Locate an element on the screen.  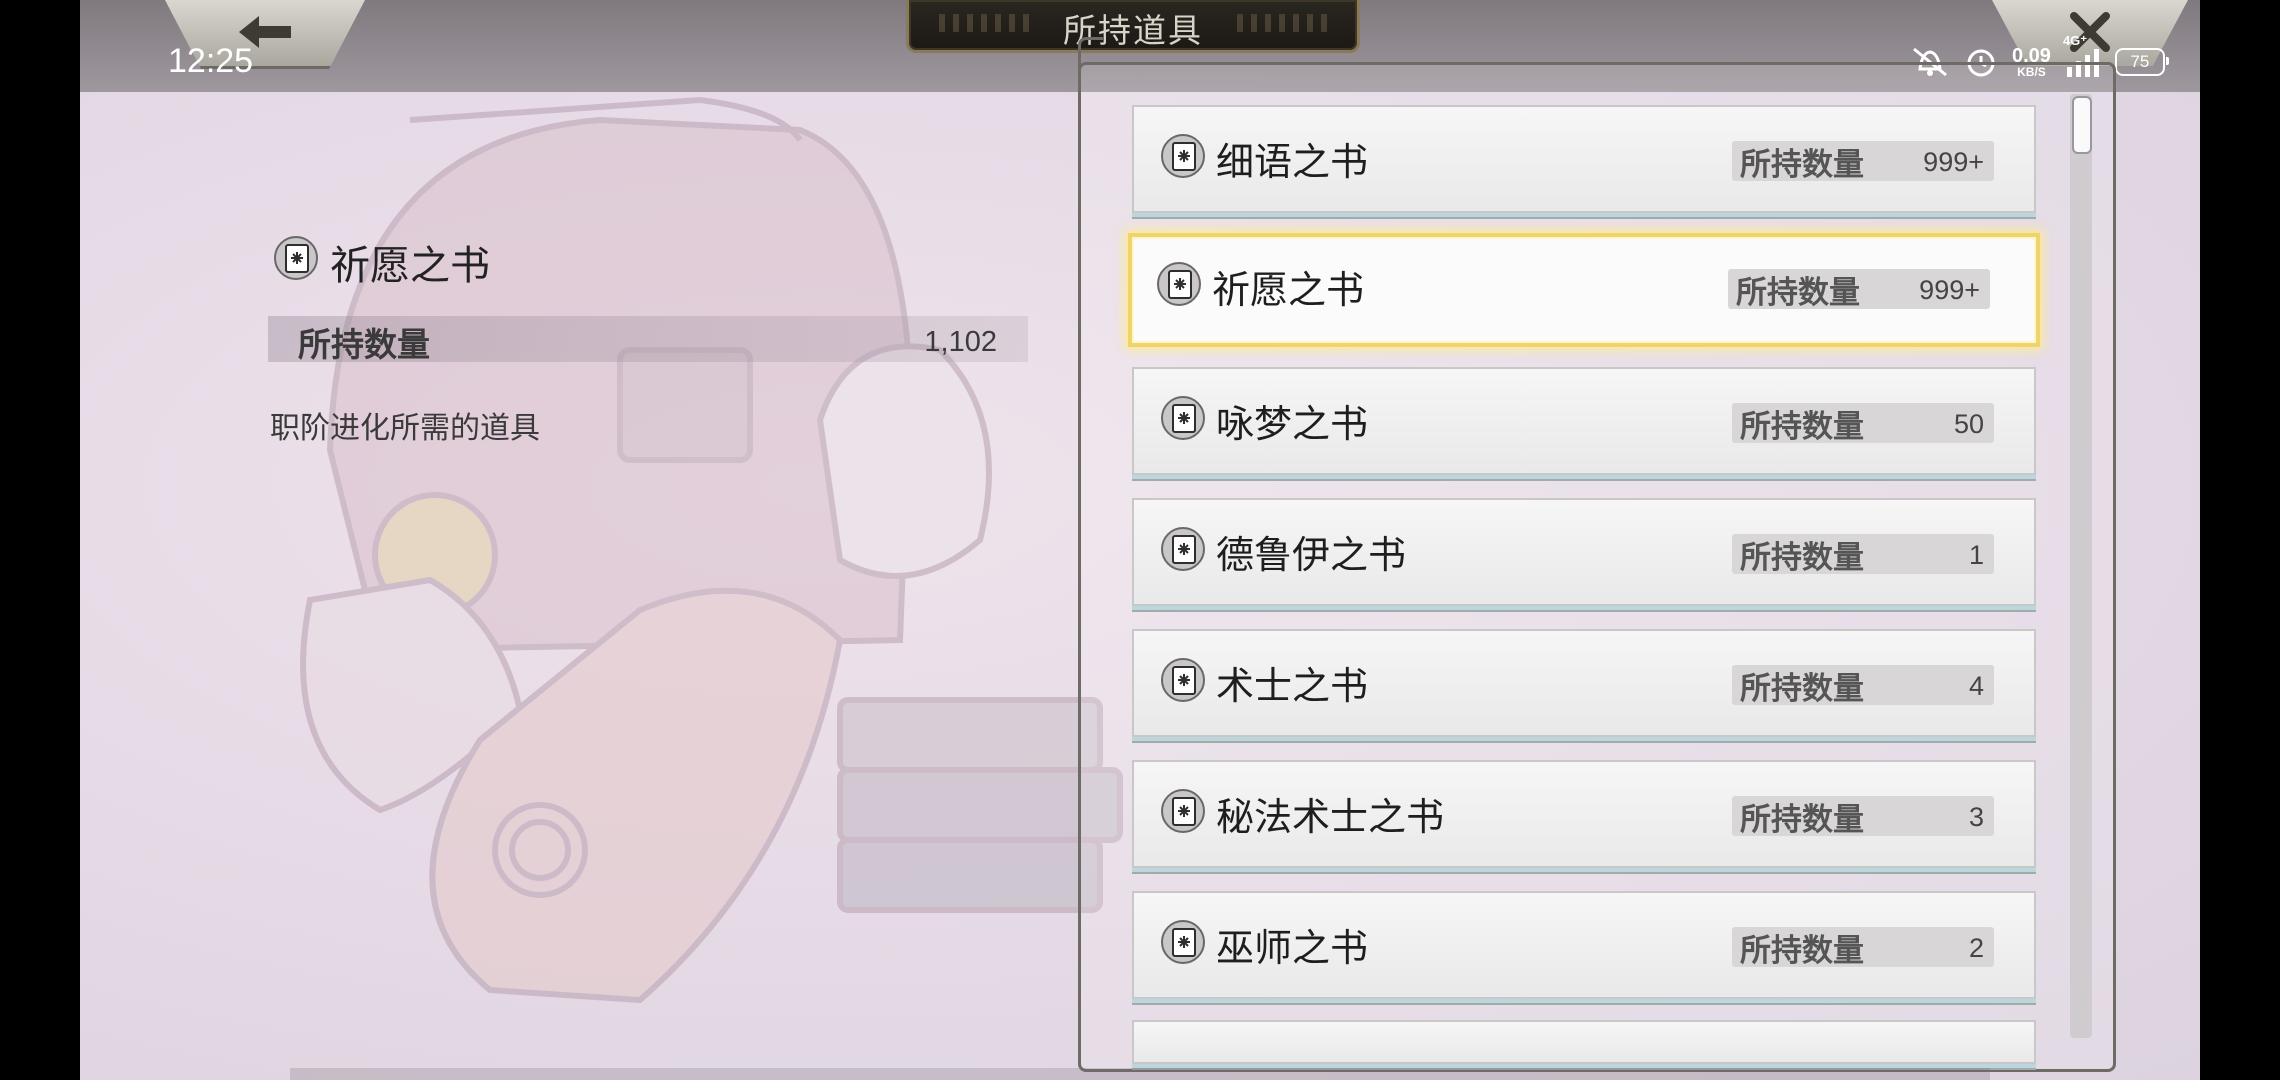
list-scrollbar is located at coordinates (2081, 566).